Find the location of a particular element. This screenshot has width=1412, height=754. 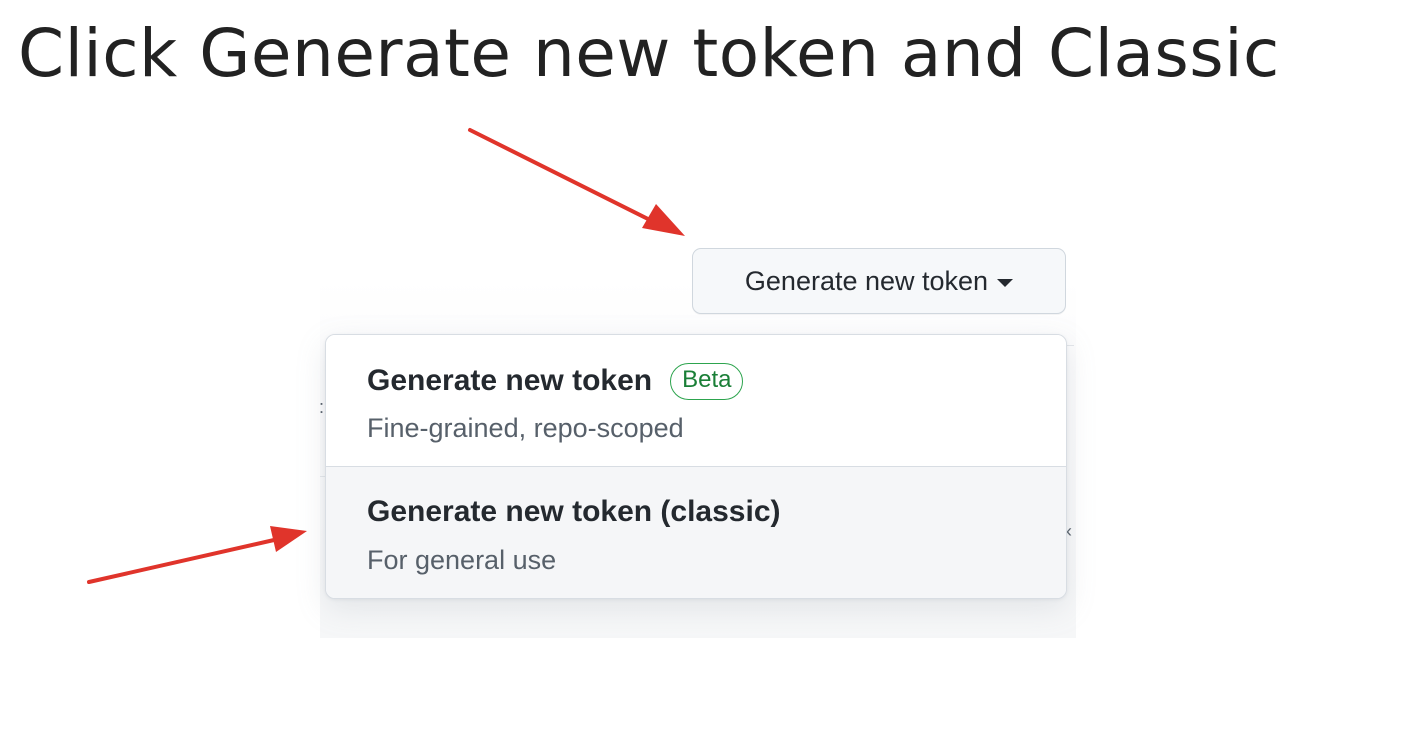

partial-text-glyph: : is located at coordinates (322, 407).